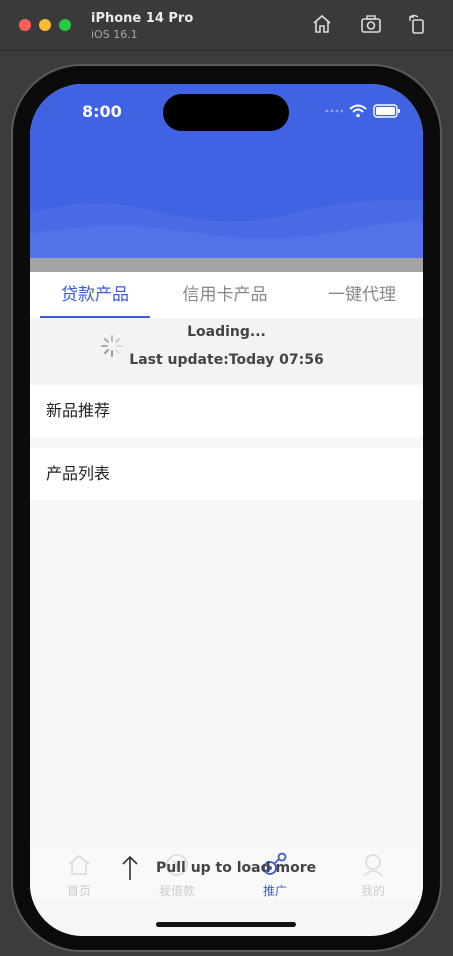  What do you see at coordinates (176, 891) in the screenshot?
I see `tabbar-label: 我借款` at bounding box center [176, 891].